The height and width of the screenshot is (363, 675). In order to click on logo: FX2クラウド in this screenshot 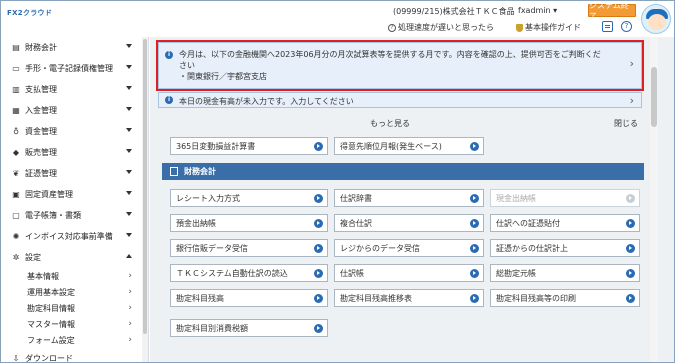, I will do `click(29, 13)`.